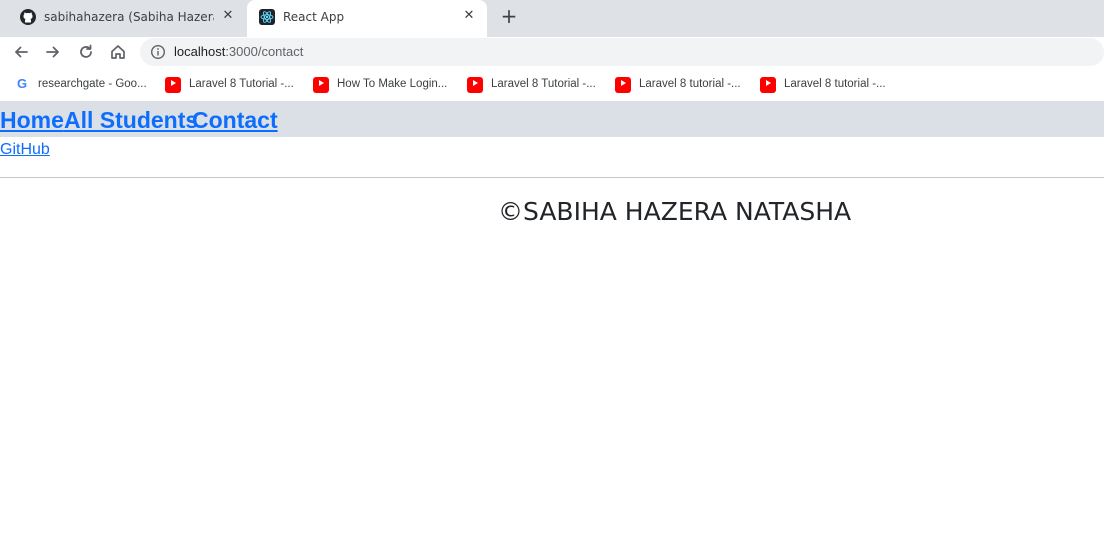  I want to click on new-tab-button: +, so click(509, 16).